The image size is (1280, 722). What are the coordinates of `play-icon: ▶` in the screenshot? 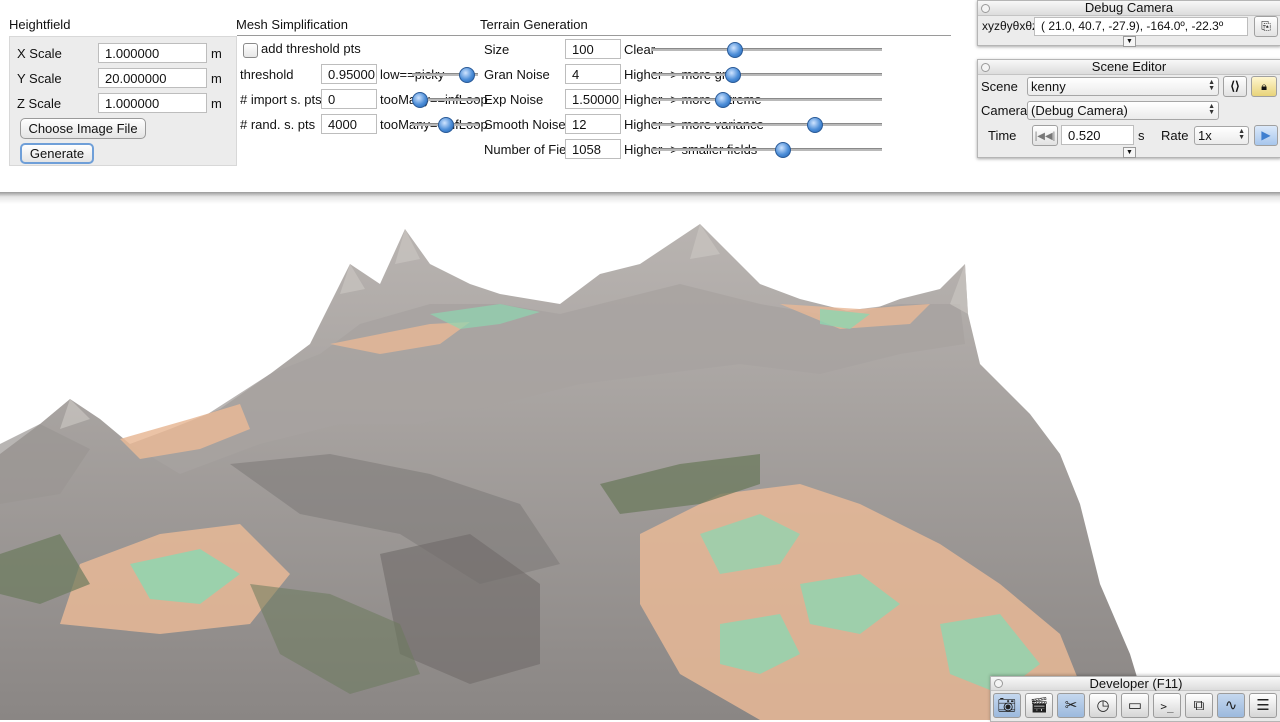 It's located at (1266, 135).